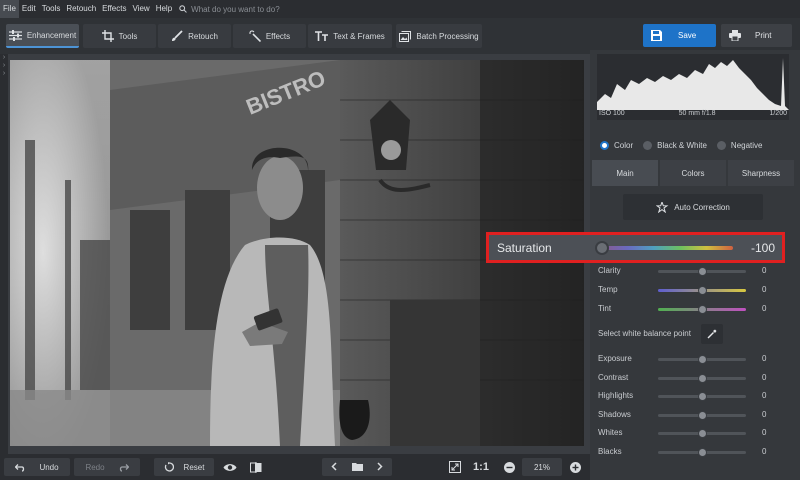  I want to click on auto-correction-button: Auto Correction, so click(693, 207).